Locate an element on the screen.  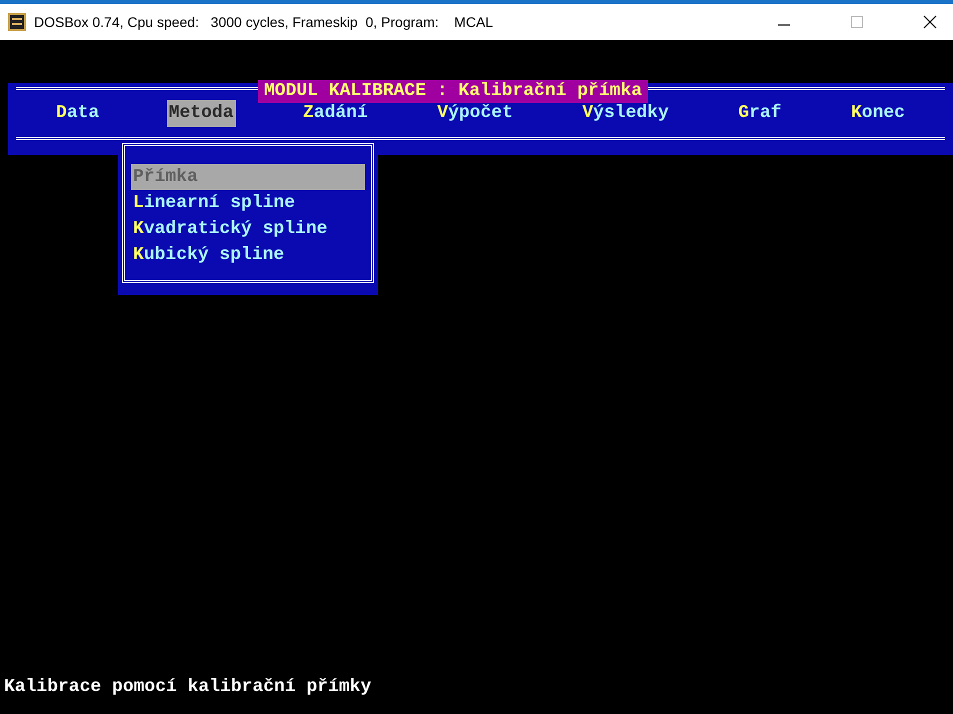
menu-item: Data is located at coordinates (78, 113).